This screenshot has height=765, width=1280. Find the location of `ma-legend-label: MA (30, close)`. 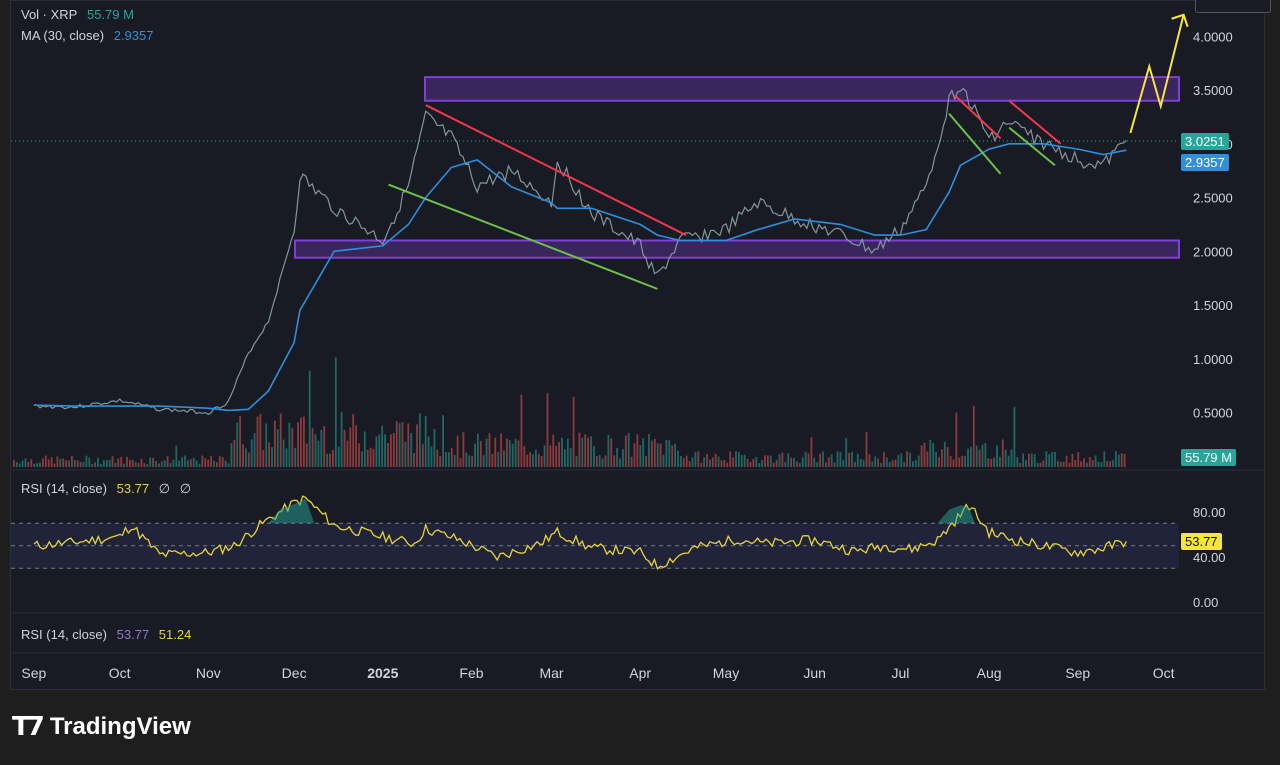

ma-legend-label: MA (30, close) is located at coordinates (63, 35).